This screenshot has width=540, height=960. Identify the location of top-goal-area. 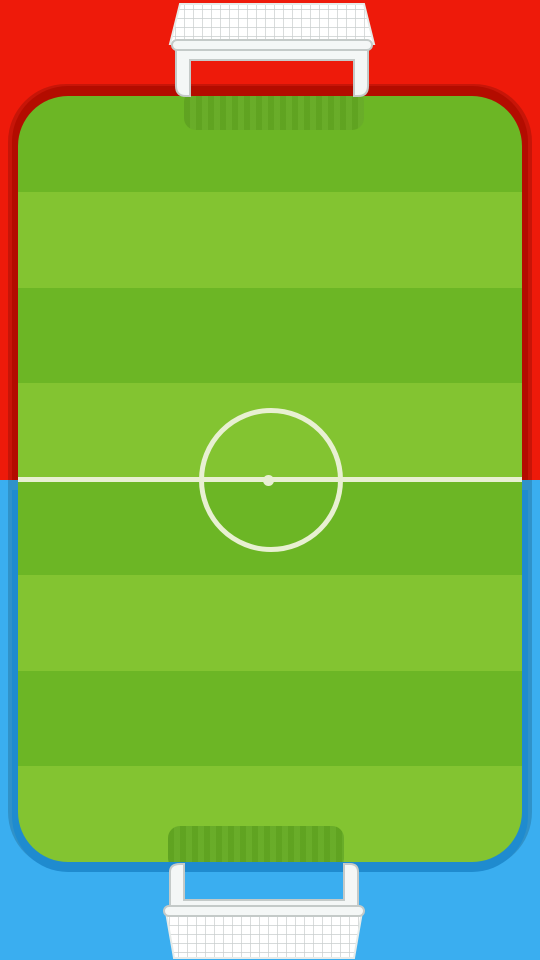
(274, 113).